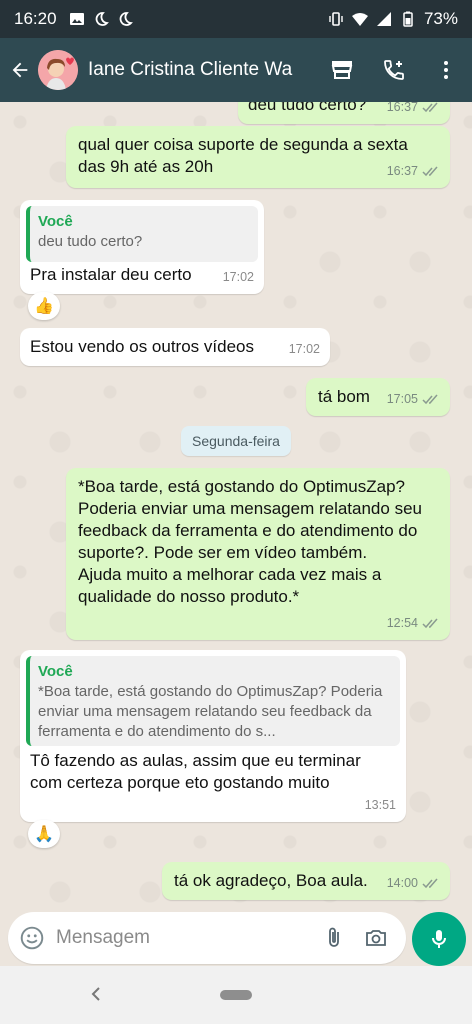 This screenshot has height=1024, width=472. I want to click on attach-button, so click(334, 938).